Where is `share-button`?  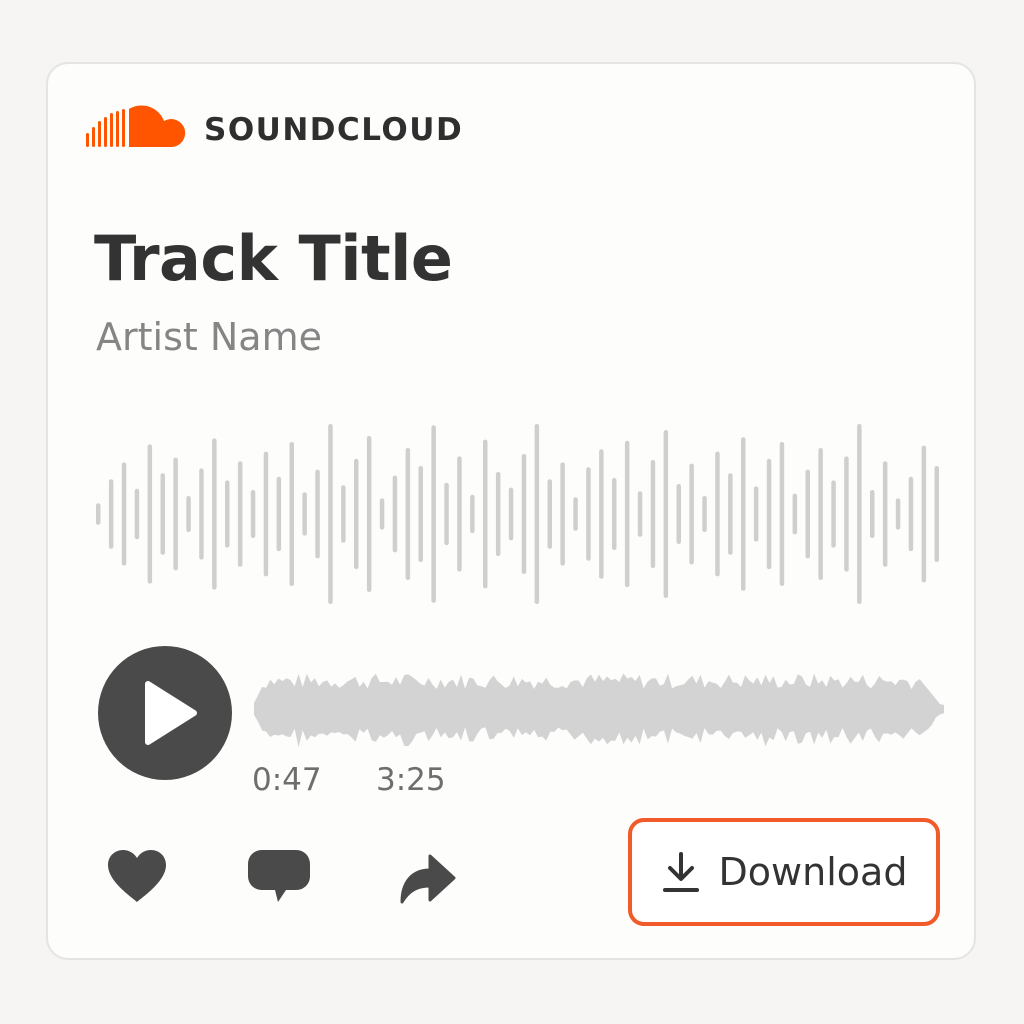 share-button is located at coordinates (427, 876).